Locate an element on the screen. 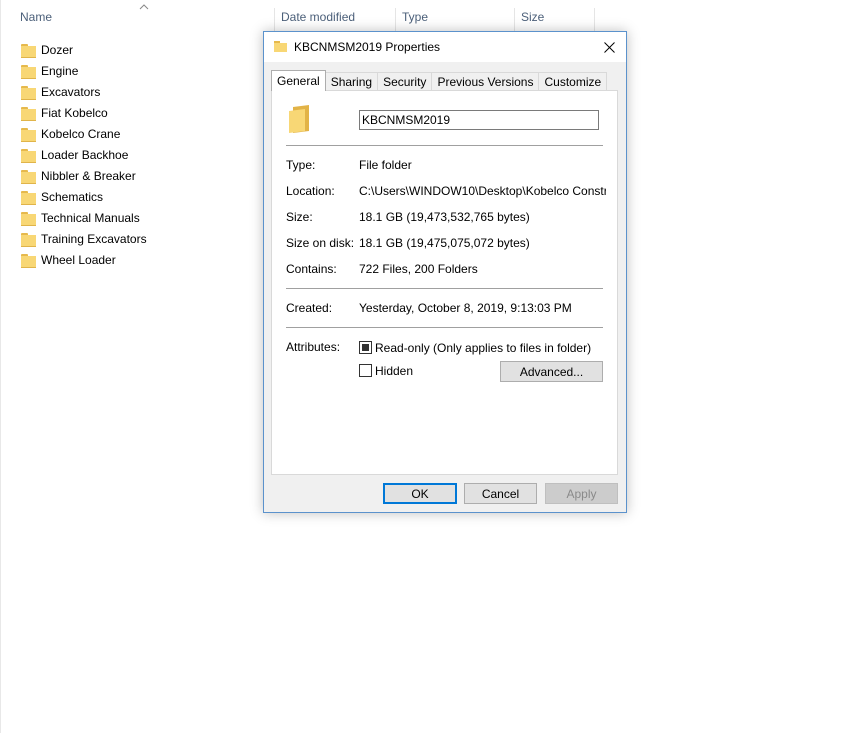  file-name: Excavators is located at coordinates (71, 91).